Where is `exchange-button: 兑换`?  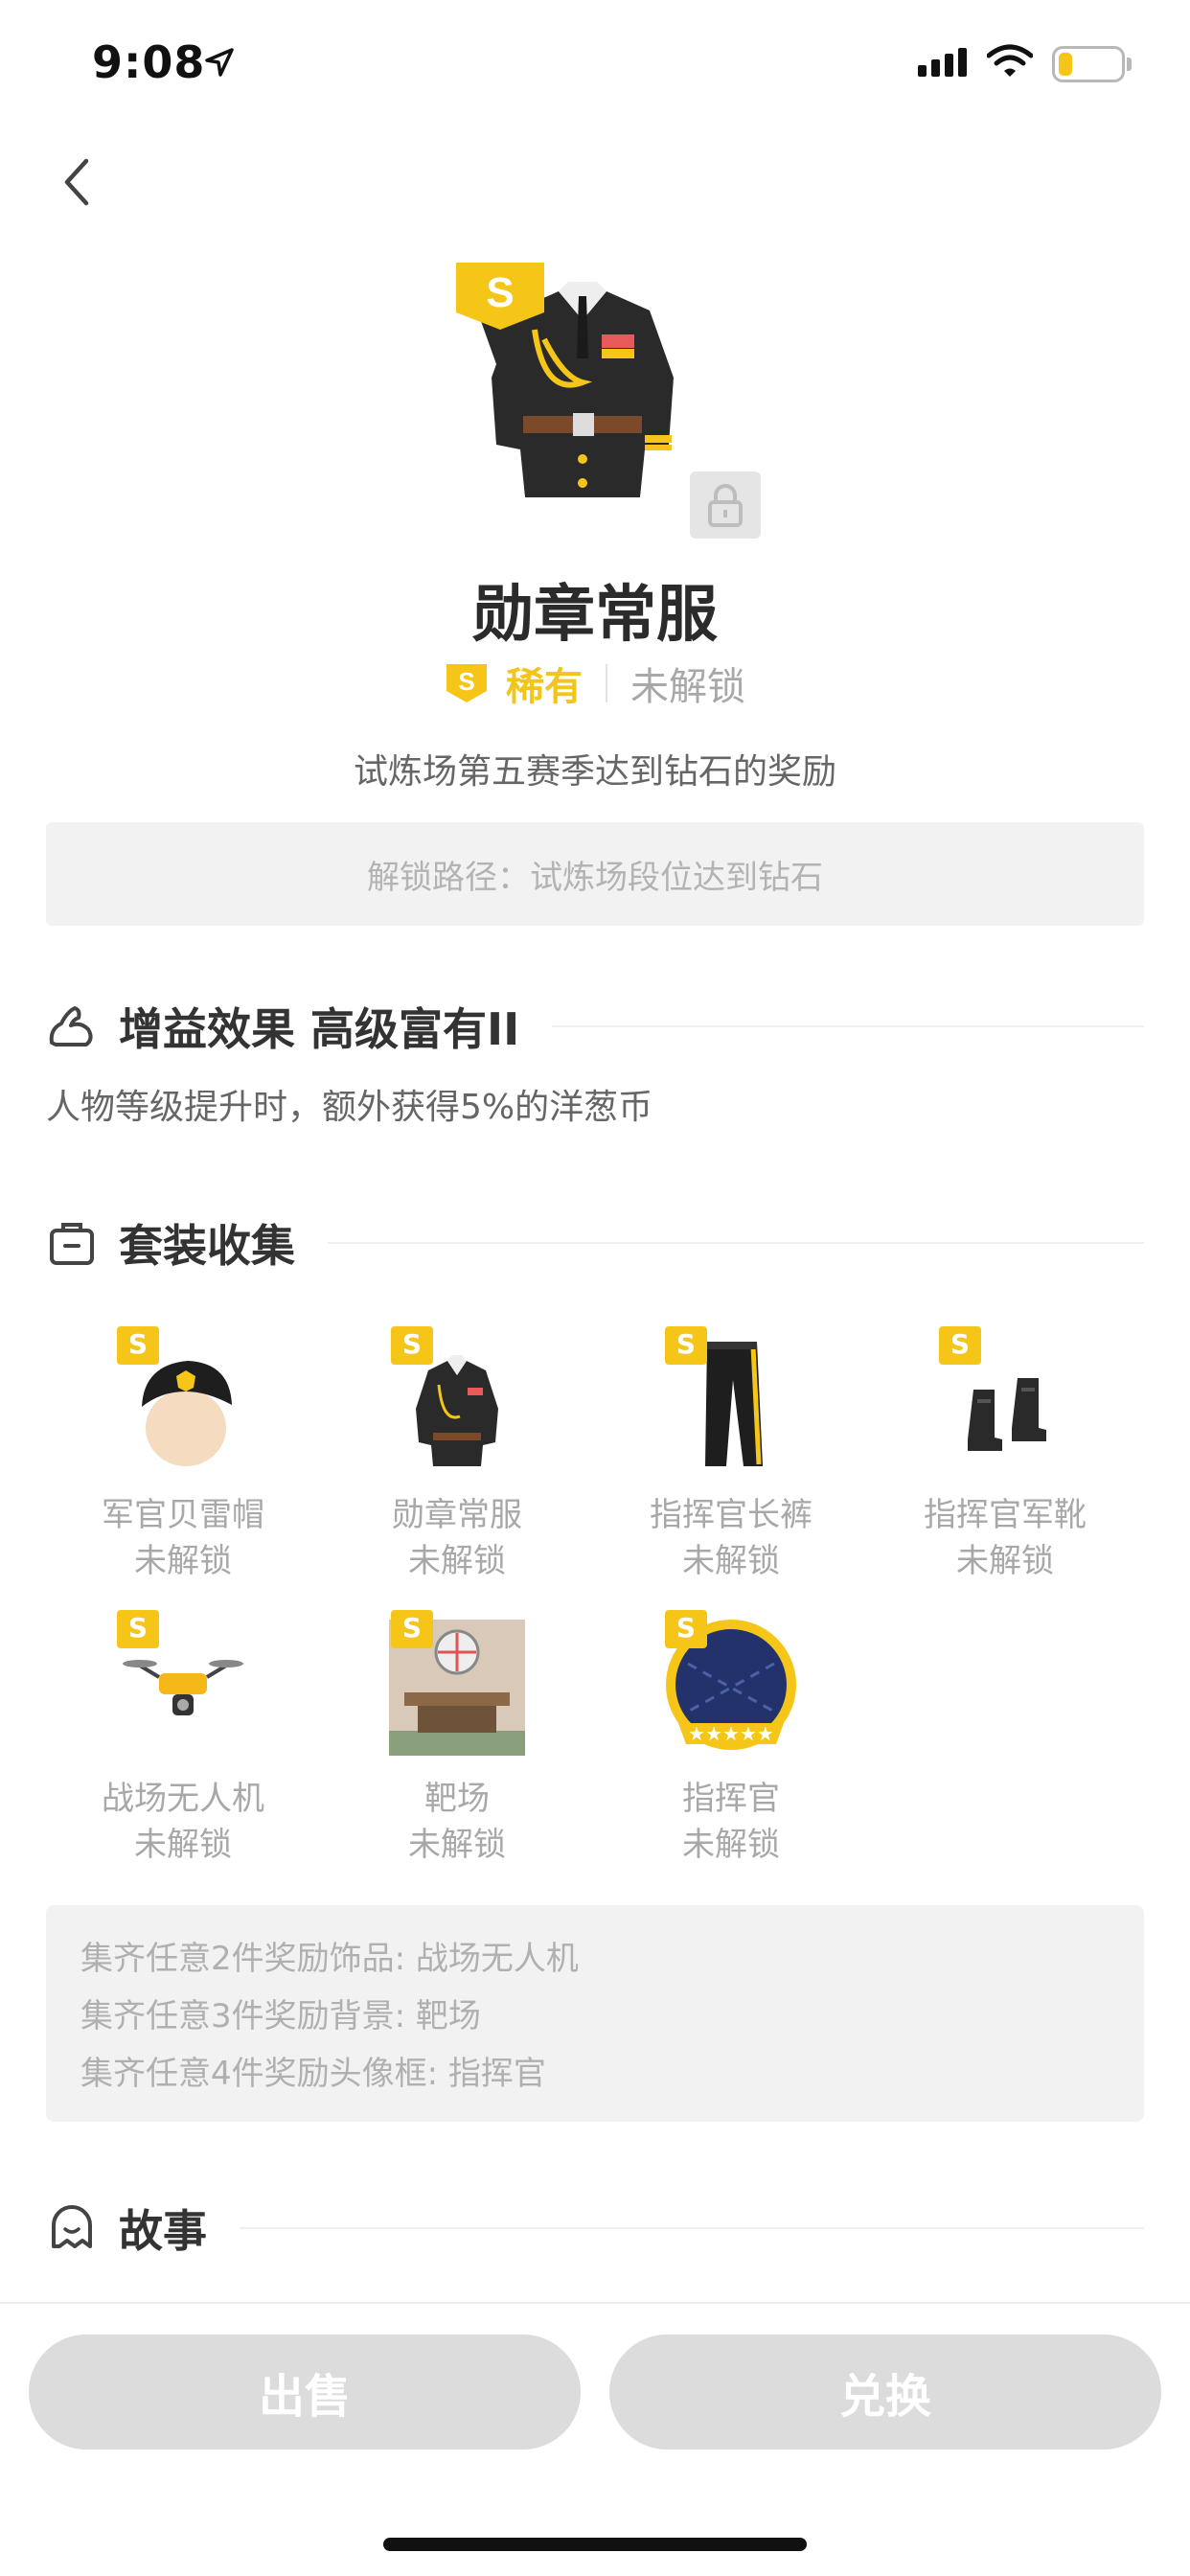
exchange-button: 兑换 is located at coordinates (885, 2392).